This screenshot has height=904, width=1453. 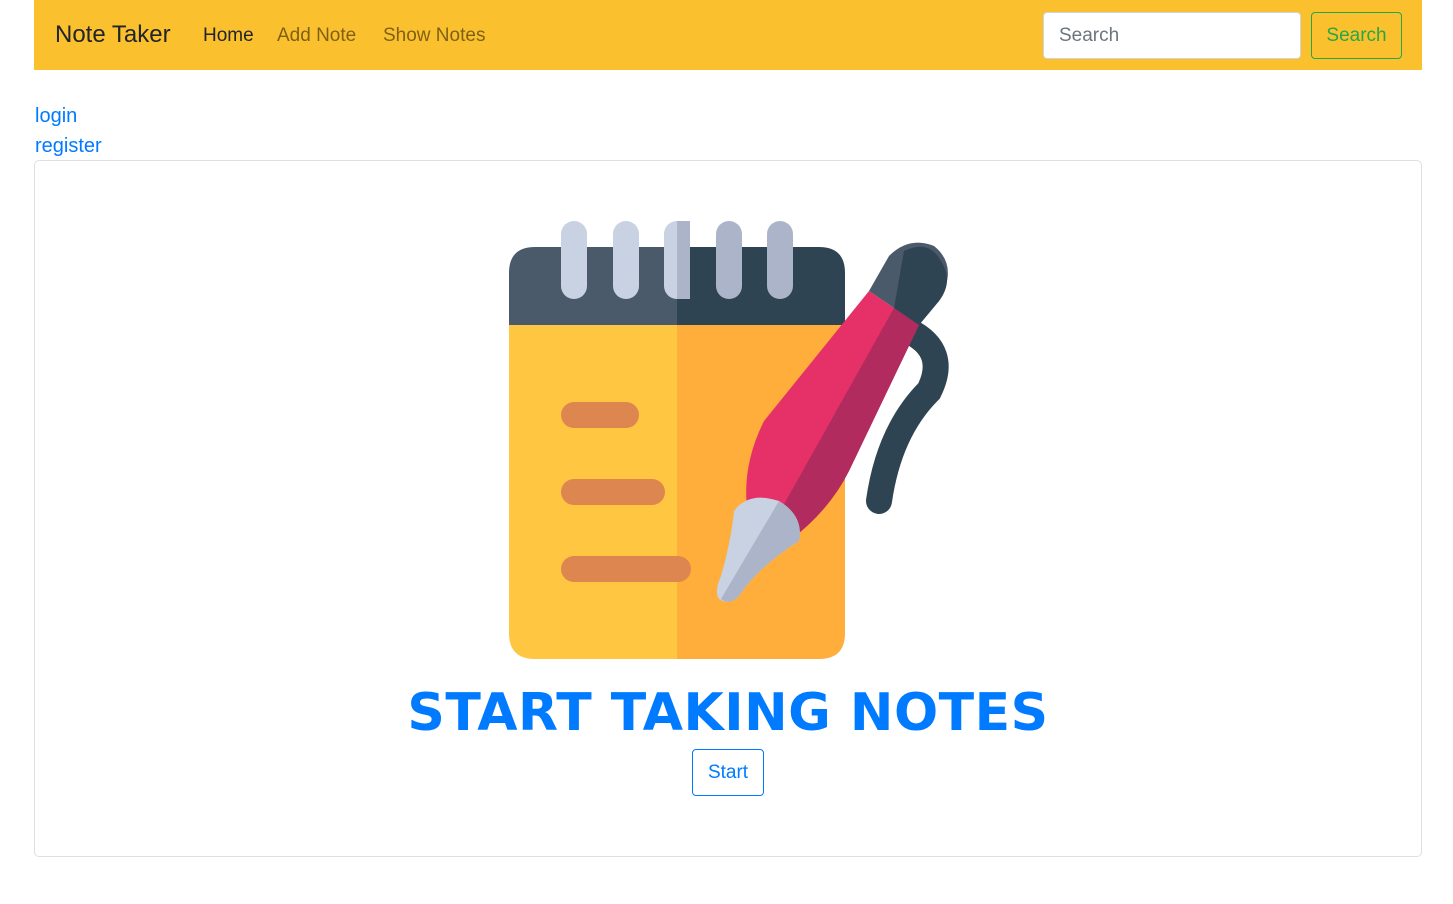 I want to click on nav-home-link: Home, so click(x=228, y=36).